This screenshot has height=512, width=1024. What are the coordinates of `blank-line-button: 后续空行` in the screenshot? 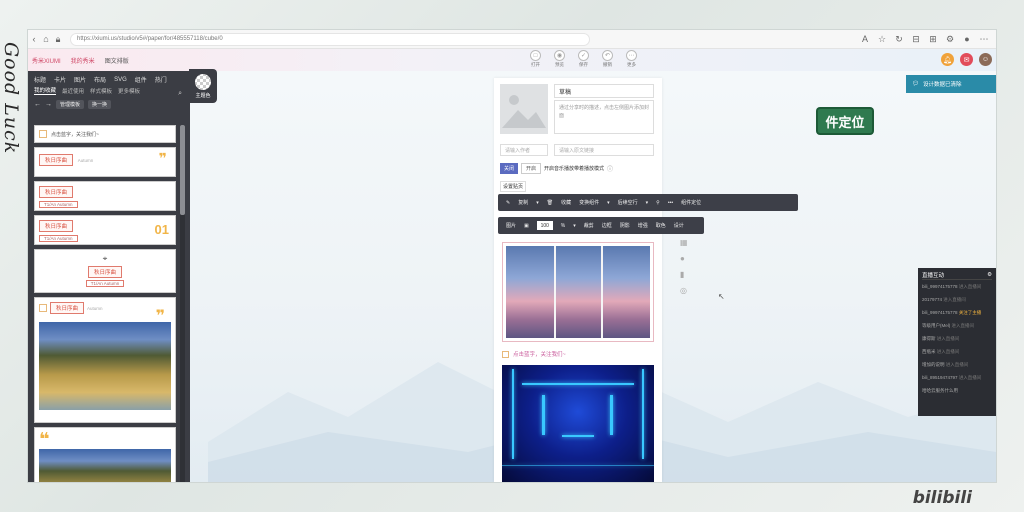 It's located at (628, 202).